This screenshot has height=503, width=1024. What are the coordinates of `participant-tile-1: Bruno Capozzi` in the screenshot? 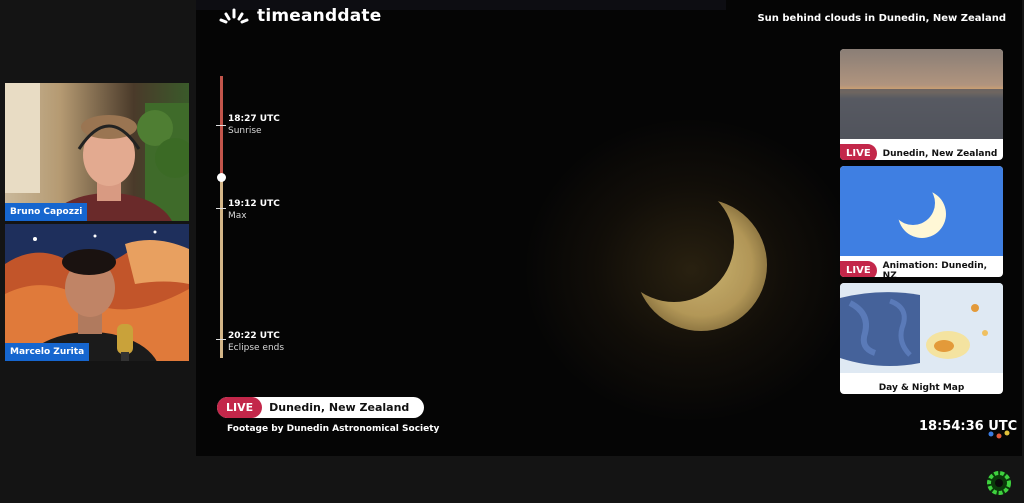 It's located at (97, 152).